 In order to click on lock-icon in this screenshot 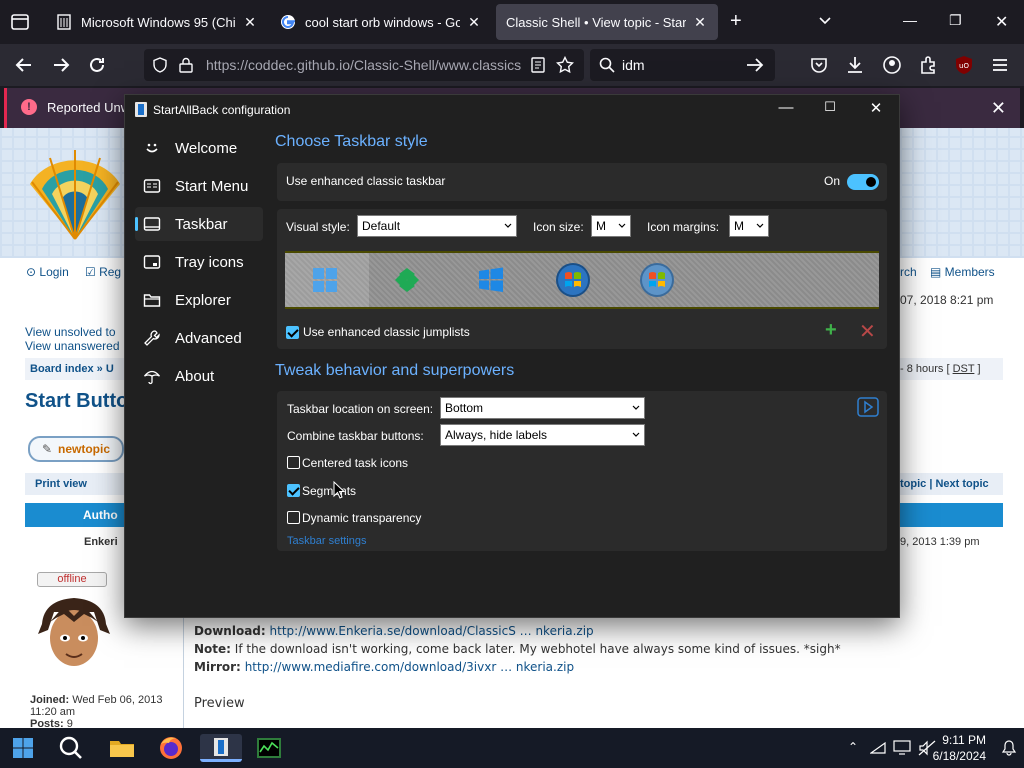, I will do `click(186, 65)`.